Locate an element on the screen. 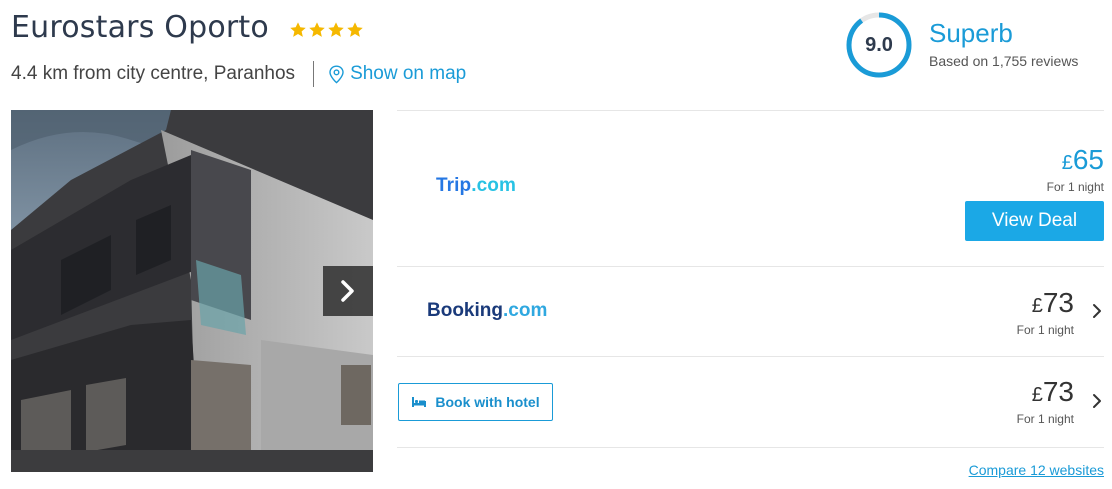 The width and height of the screenshot is (1112, 489). trip-com-price: £65 For 1 night is located at coordinates (1075, 169).